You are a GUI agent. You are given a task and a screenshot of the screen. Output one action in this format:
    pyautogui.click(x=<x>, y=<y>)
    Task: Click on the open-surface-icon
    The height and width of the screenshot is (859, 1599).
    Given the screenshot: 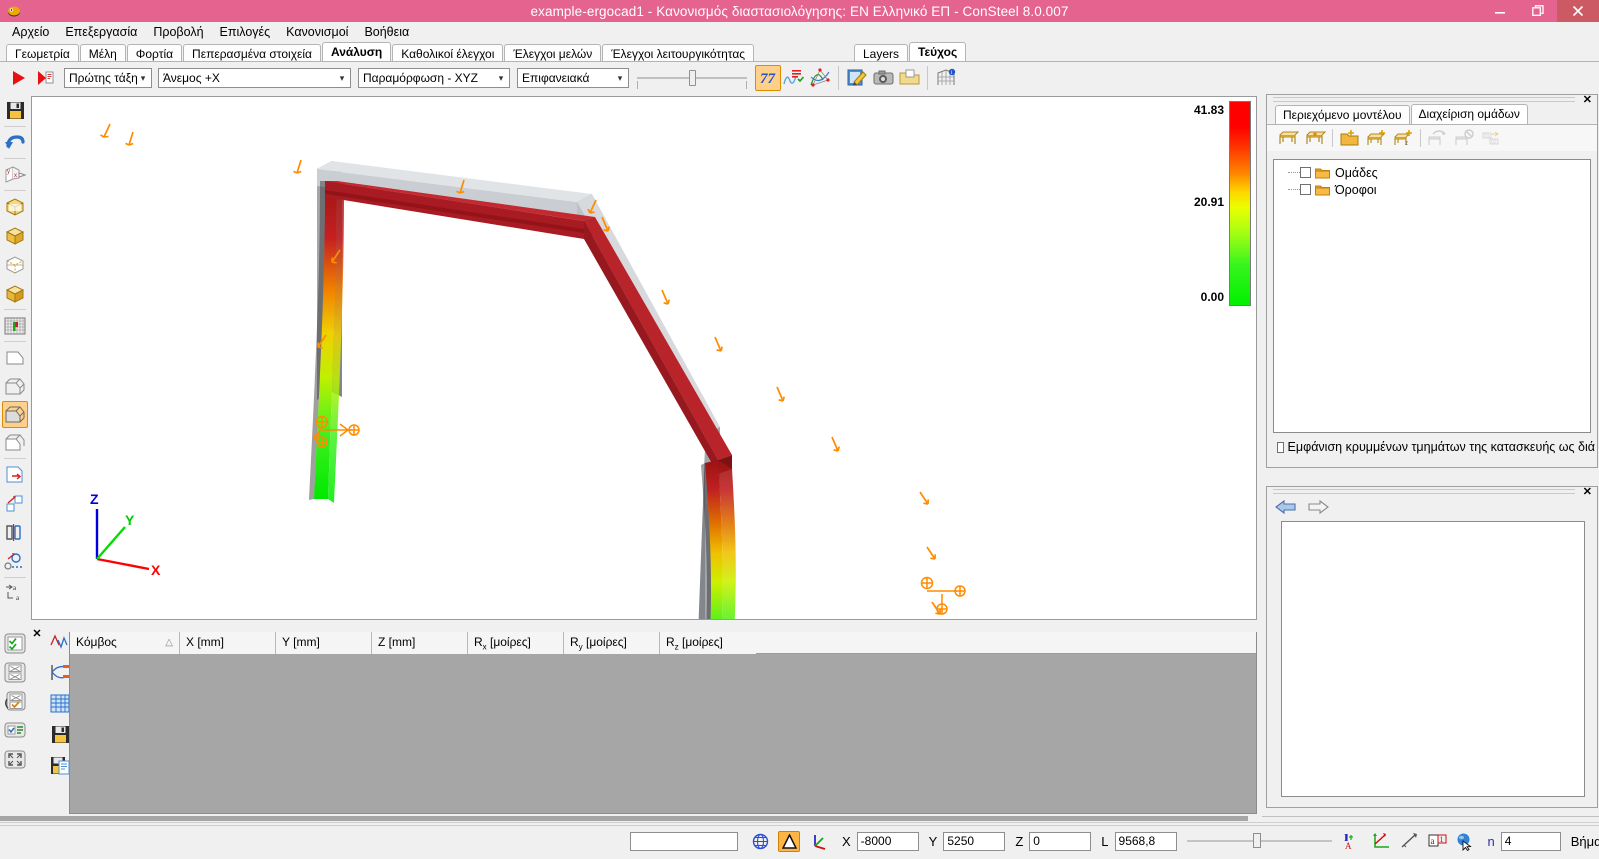 What is the action you would take?
    pyautogui.click(x=15, y=442)
    